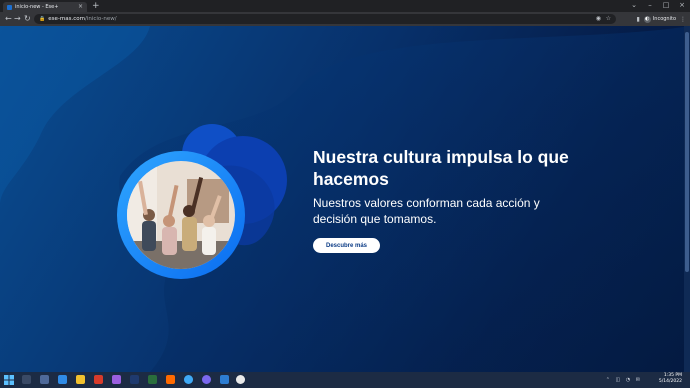 Image resolution: width=690 pixels, height=388 pixels. Describe the element at coordinates (9, 380) in the screenshot. I see `windows-start-icon` at that location.